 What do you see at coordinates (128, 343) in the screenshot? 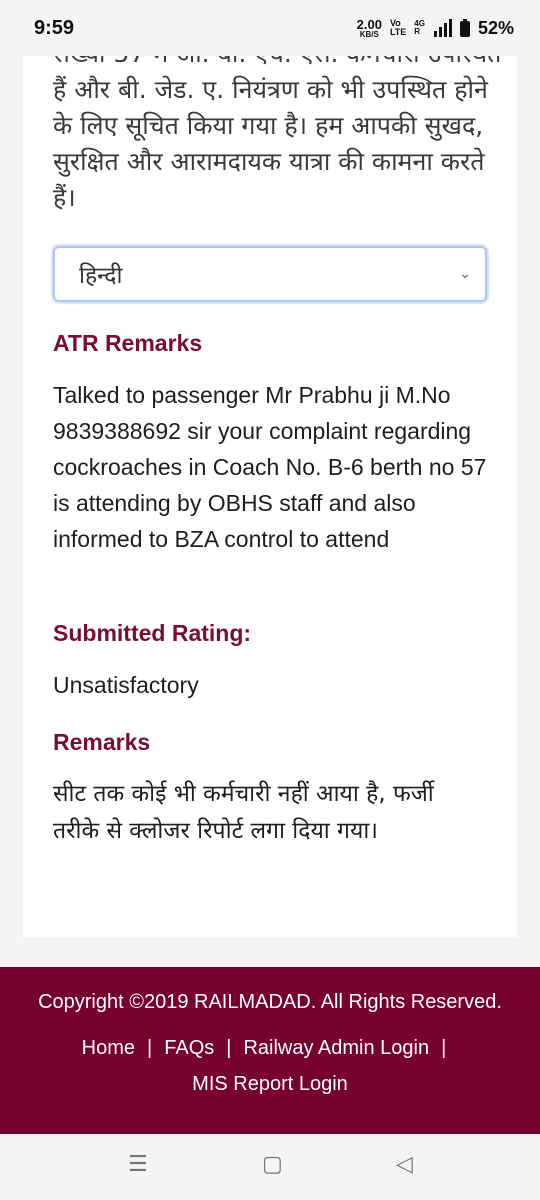
I see `atr-remarks-label: ATR Remarks` at bounding box center [128, 343].